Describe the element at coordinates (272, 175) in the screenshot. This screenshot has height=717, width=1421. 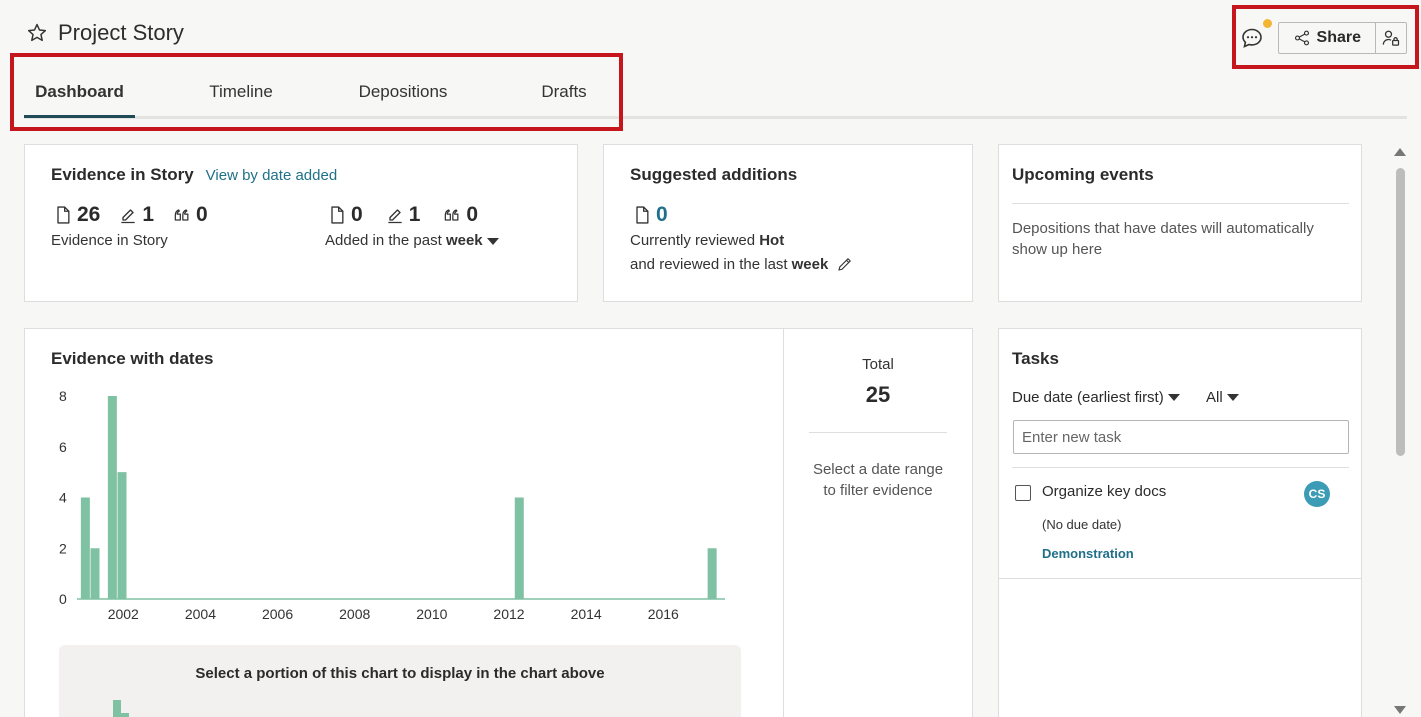
I see `view-by-date-link: View by date added` at that location.